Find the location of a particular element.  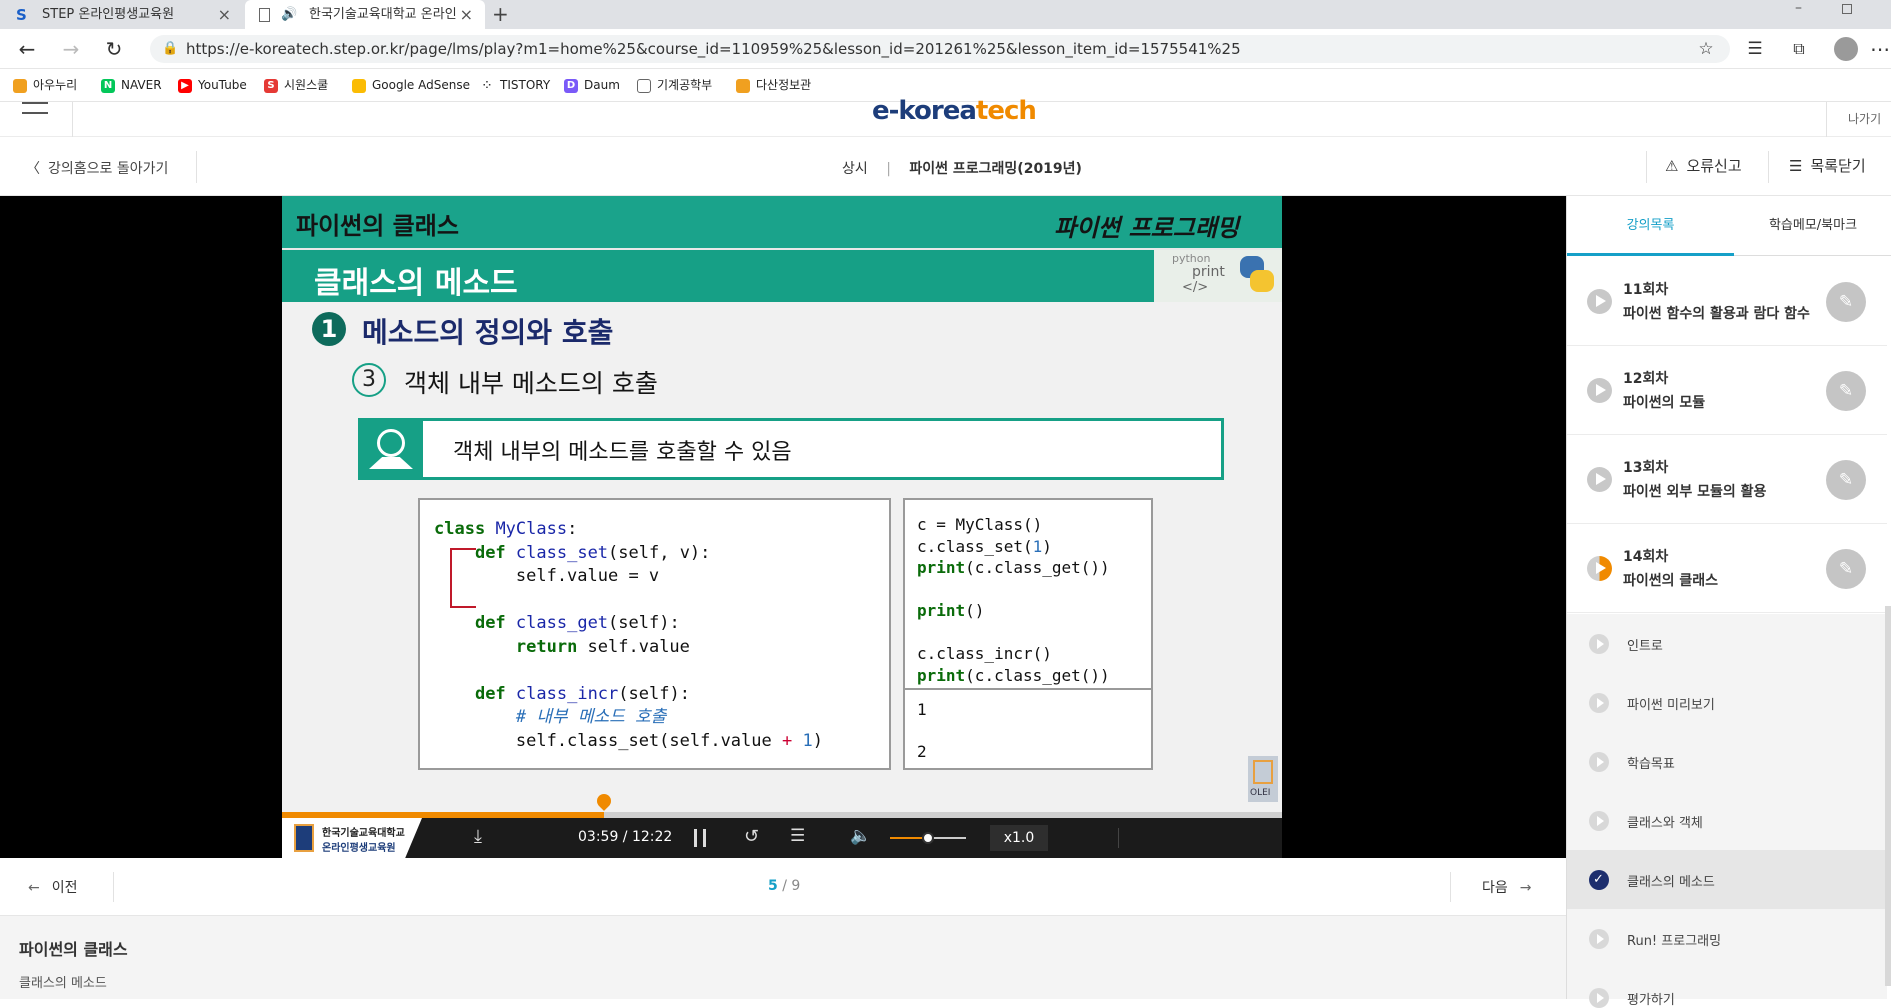

collections-icon: ⧉ is located at coordinates (1799, 49).